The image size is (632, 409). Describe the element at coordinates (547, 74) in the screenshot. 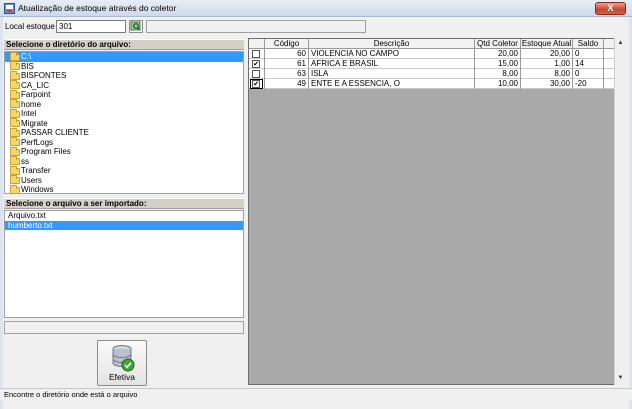

I see `estoque-atual-cell: 8,00` at that location.